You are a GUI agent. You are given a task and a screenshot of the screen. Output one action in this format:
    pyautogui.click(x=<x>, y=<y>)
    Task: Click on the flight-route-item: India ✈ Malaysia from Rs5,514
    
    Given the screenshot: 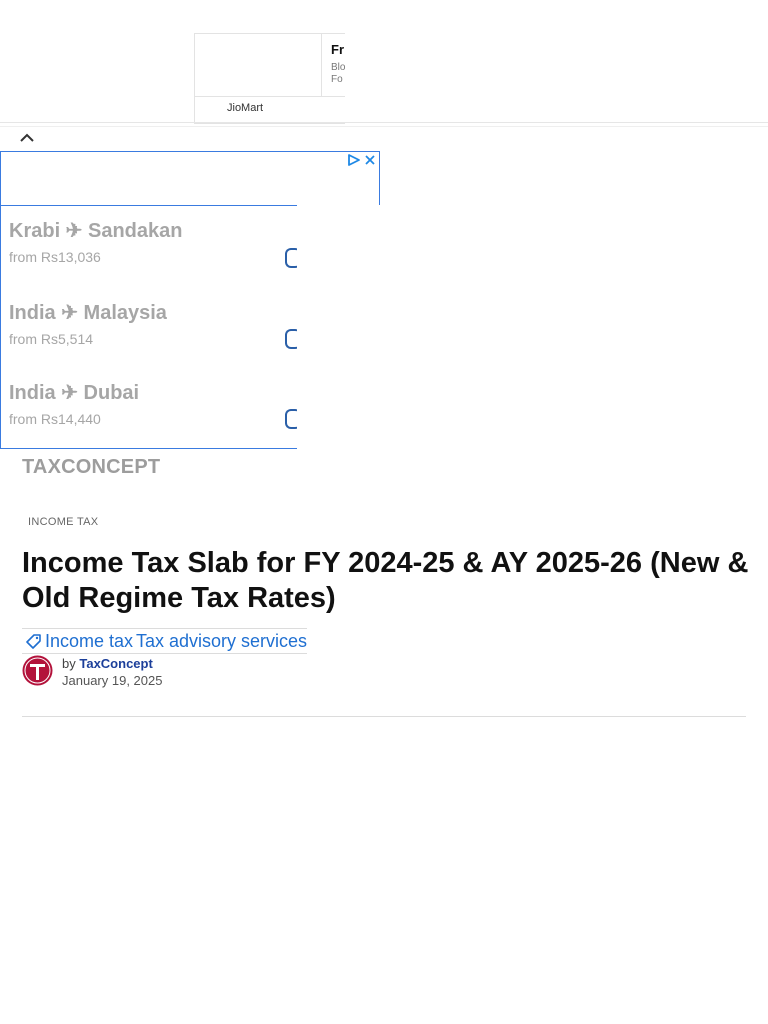 What is the action you would take?
    pyautogui.click(x=88, y=323)
    